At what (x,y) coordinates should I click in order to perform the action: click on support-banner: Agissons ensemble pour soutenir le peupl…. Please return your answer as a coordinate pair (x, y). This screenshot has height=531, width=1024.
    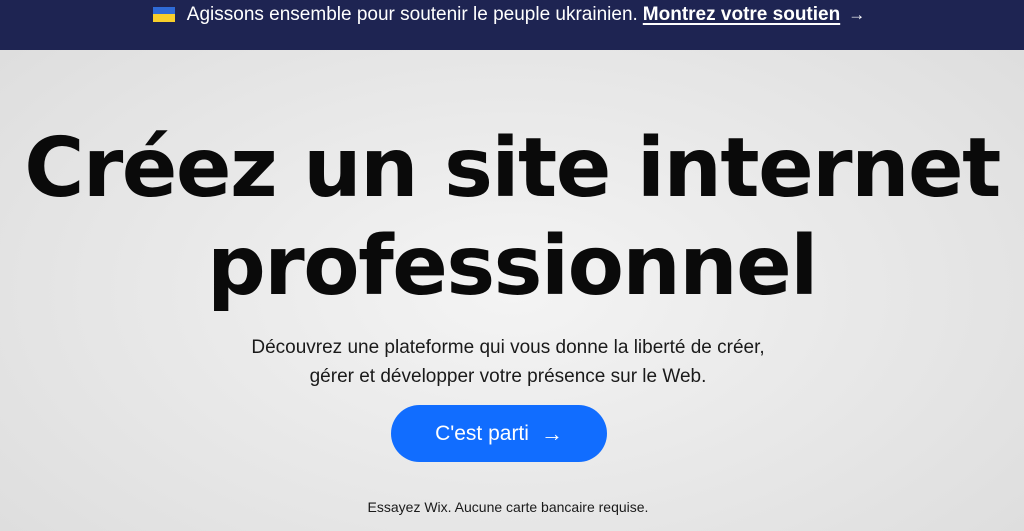
    Looking at the image, I should click on (512, 25).